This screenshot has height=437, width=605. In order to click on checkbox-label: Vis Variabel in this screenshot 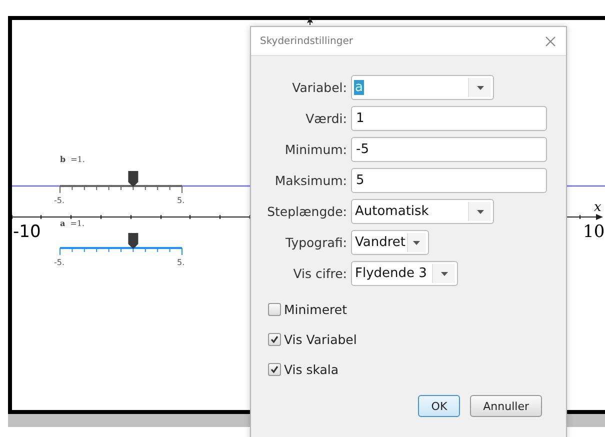, I will do `click(320, 339)`.